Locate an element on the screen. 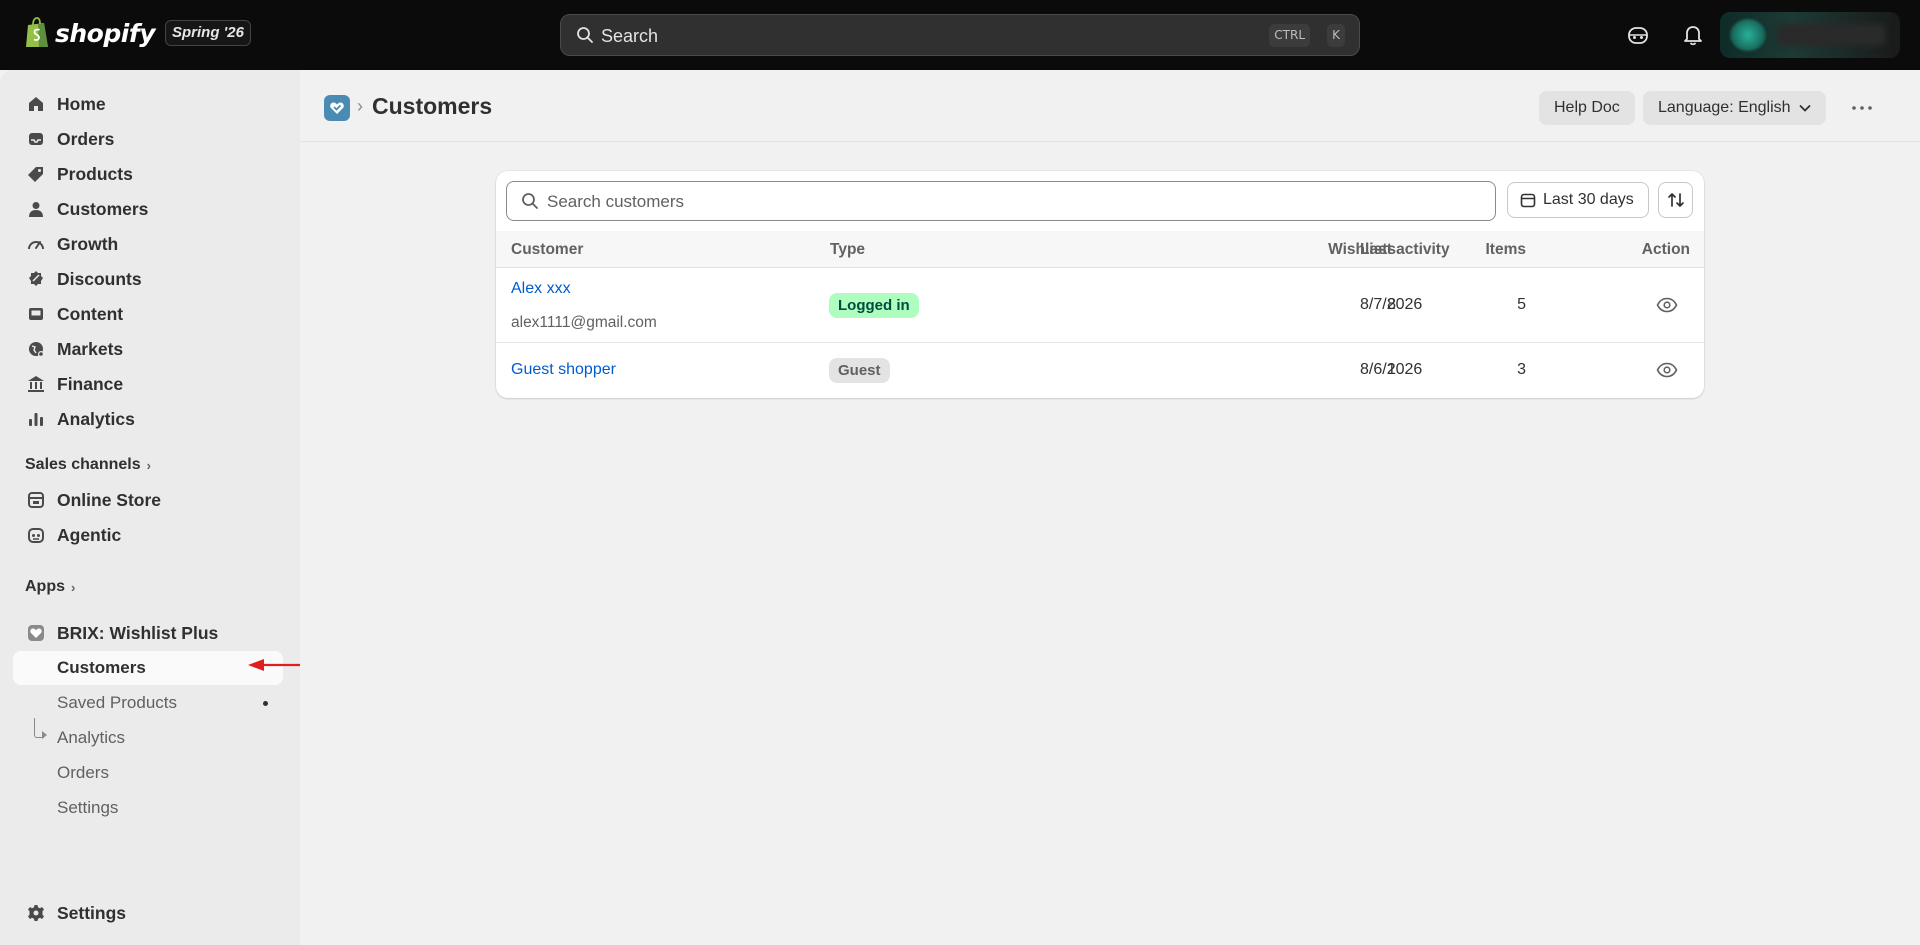 This screenshot has width=1920, height=945. gear-icon is located at coordinates (36, 913).